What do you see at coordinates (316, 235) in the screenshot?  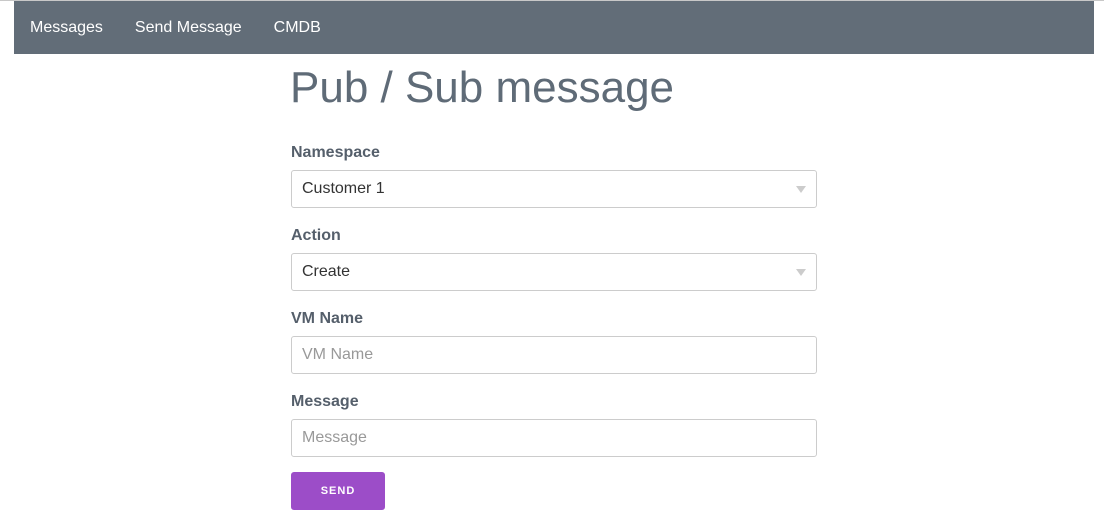 I see `action-label: Action` at bounding box center [316, 235].